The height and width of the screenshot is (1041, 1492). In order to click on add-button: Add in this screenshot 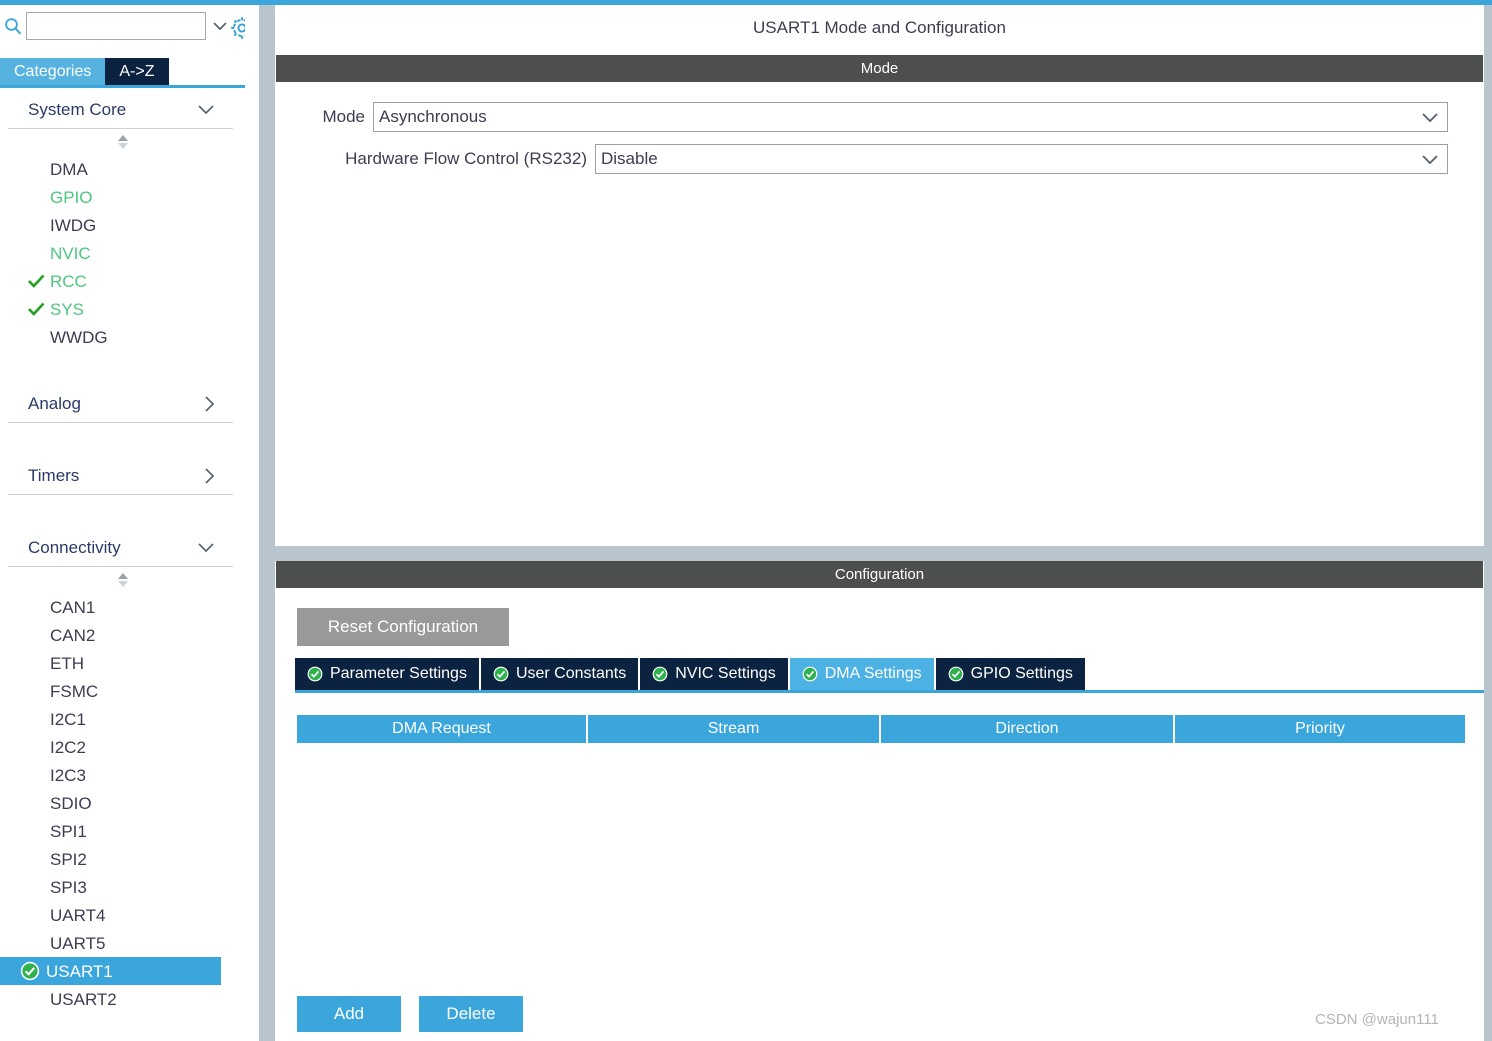, I will do `click(349, 1014)`.